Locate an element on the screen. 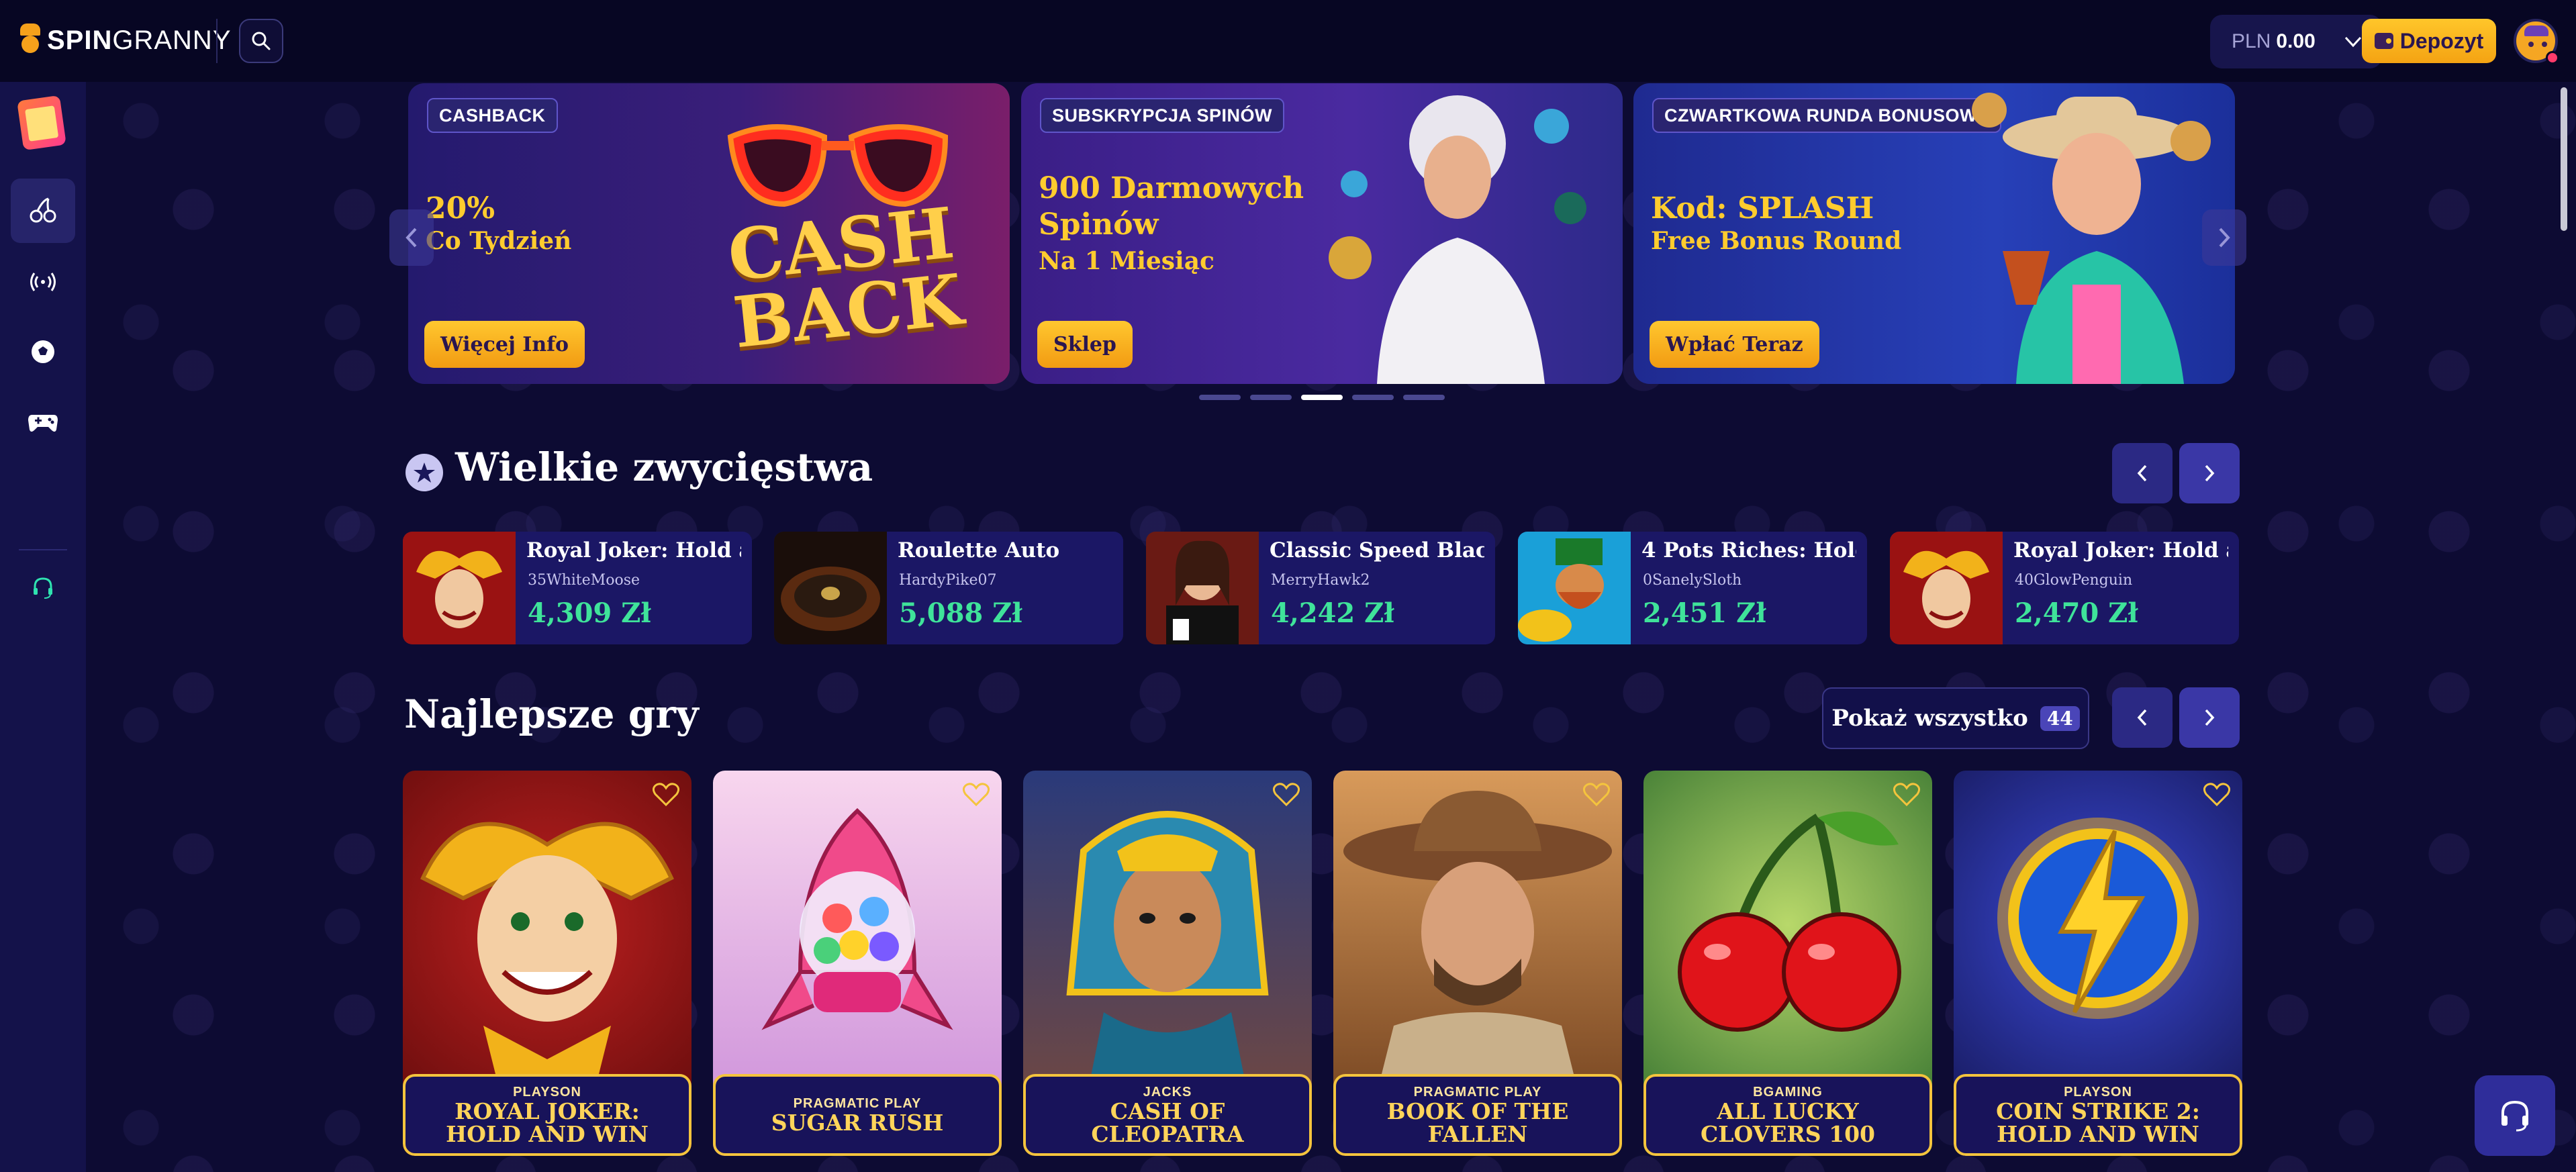 The image size is (2576, 1172). wallet-icon is located at coordinates (2383, 41).